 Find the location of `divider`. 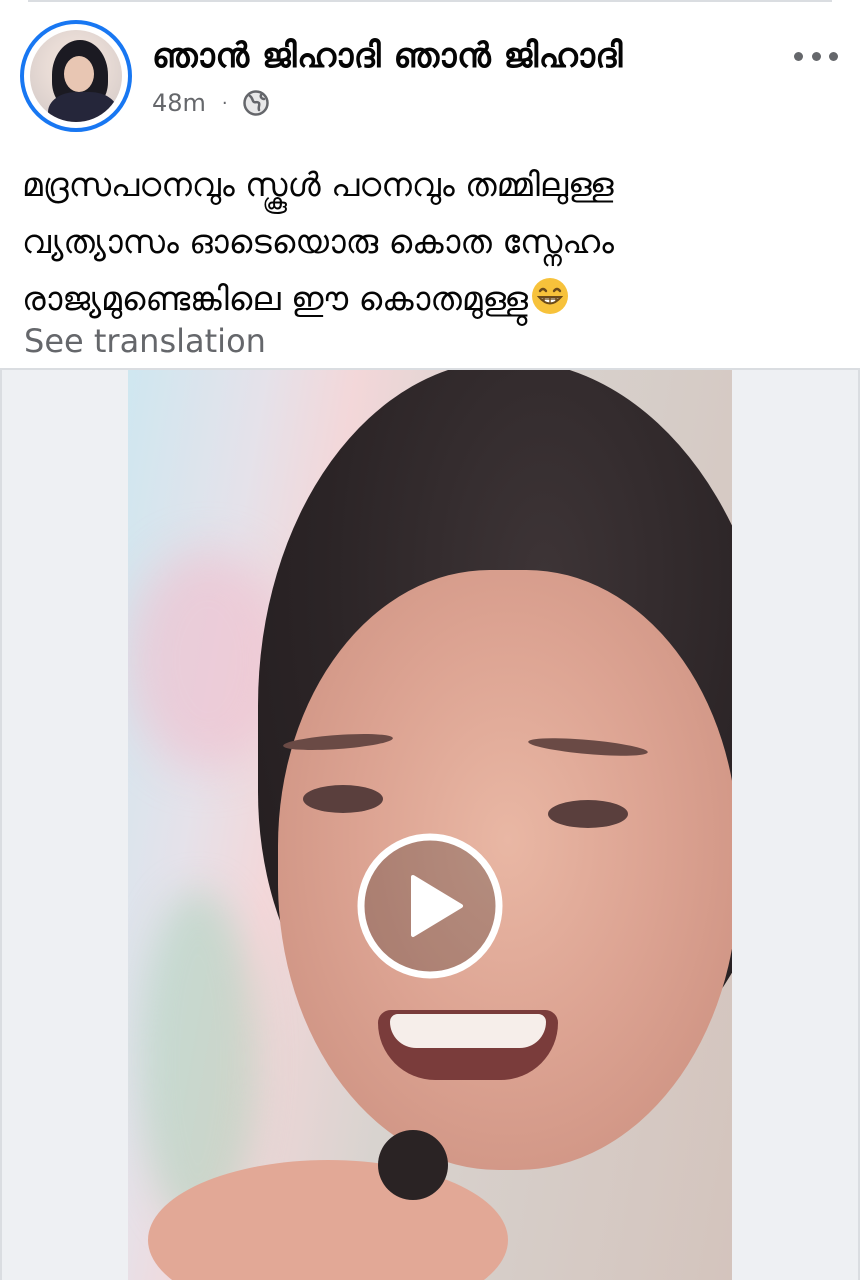

divider is located at coordinates (430, 1).